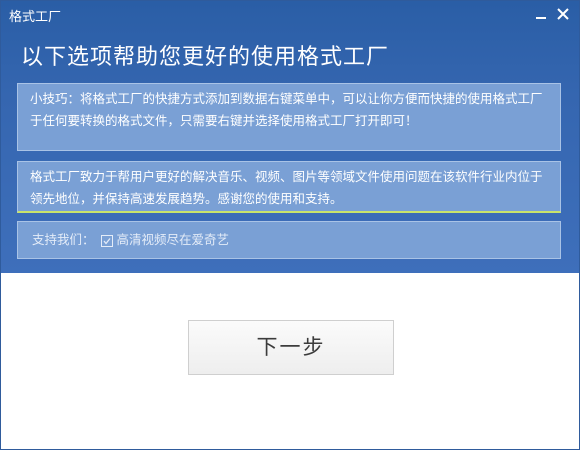  I want to click on title-bar: 格式工厂, so click(290, 15).